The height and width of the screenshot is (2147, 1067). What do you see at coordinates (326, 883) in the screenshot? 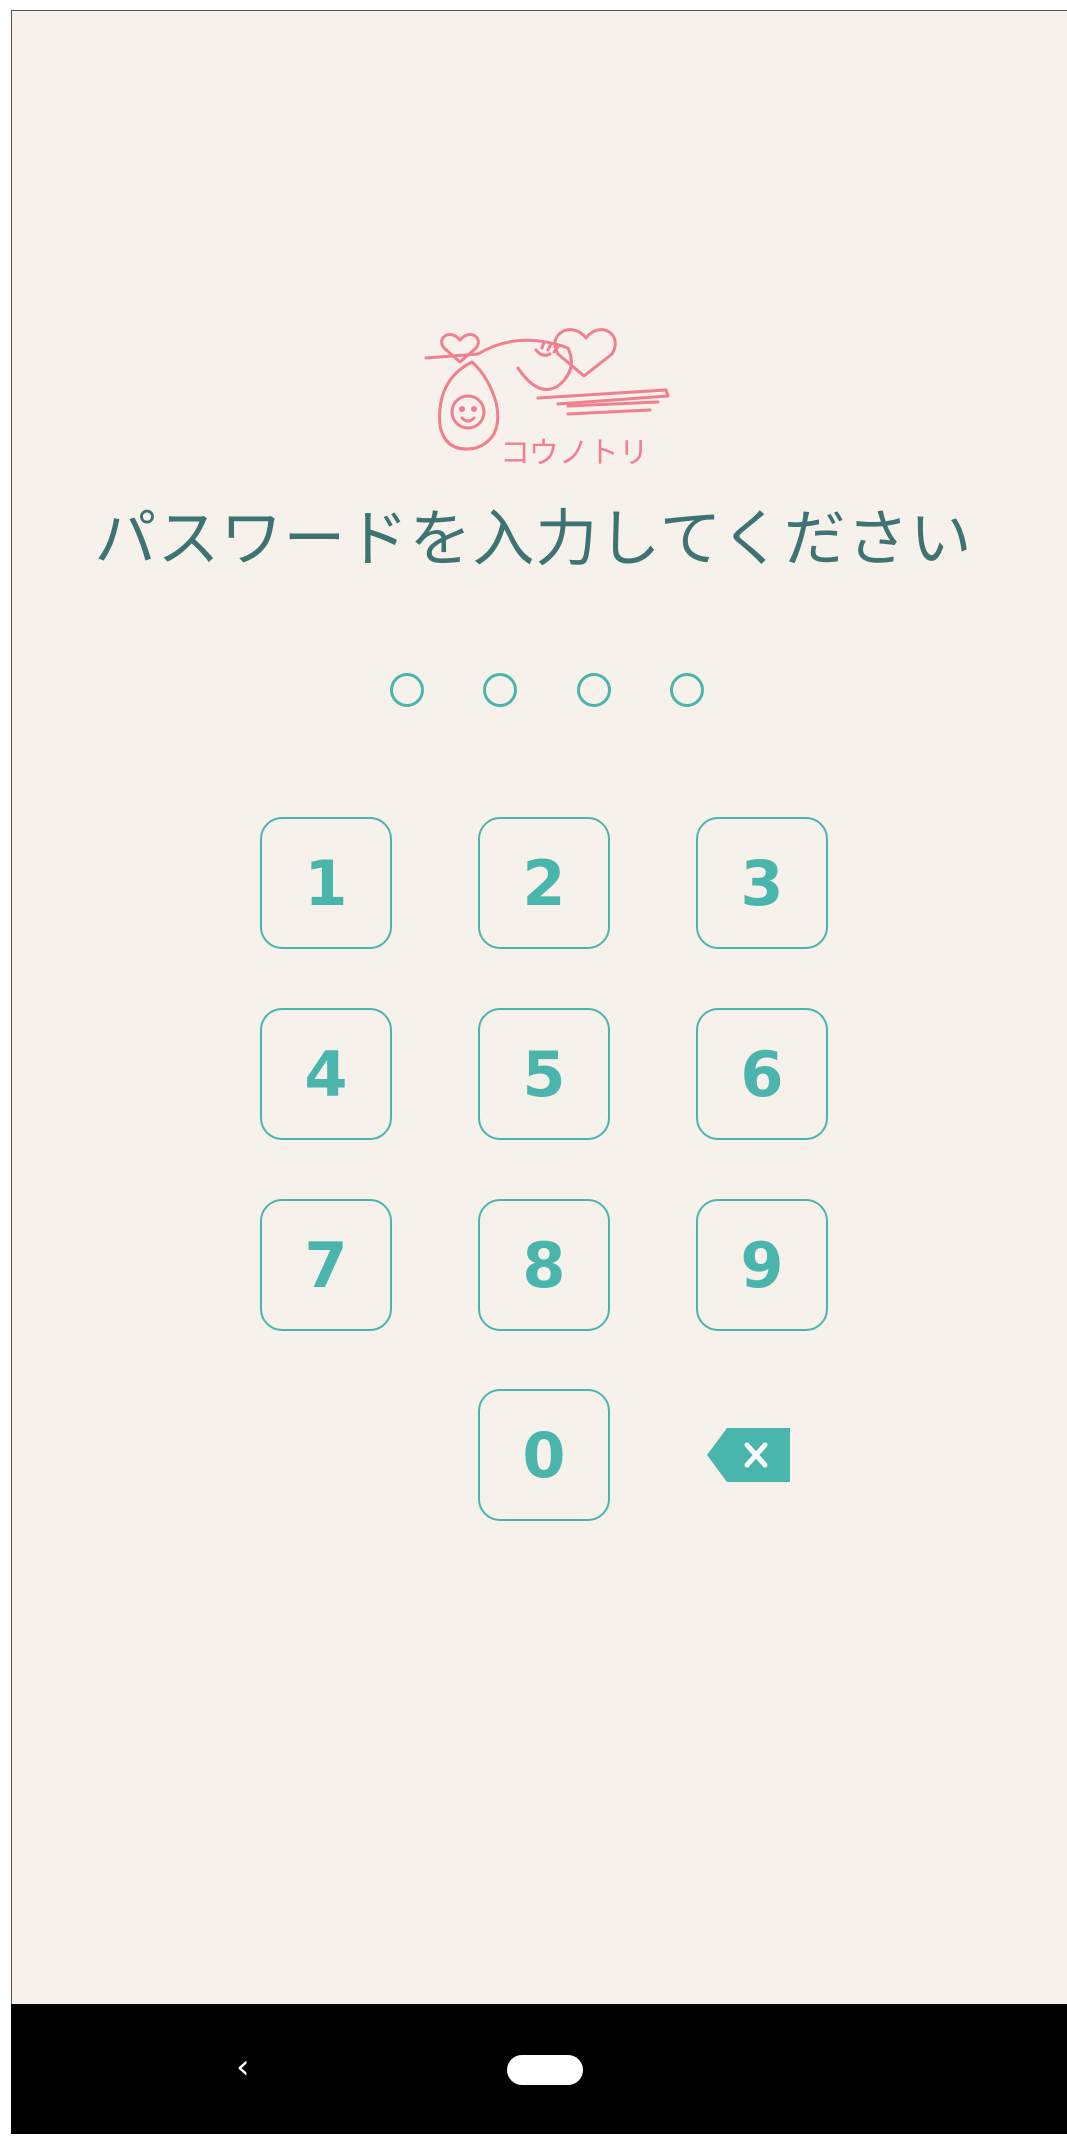
I see `key-1-button: 1` at bounding box center [326, 883].